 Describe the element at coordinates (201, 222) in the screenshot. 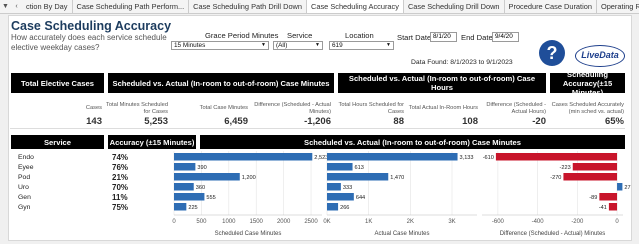

I see `tick-label: 500` at that location.